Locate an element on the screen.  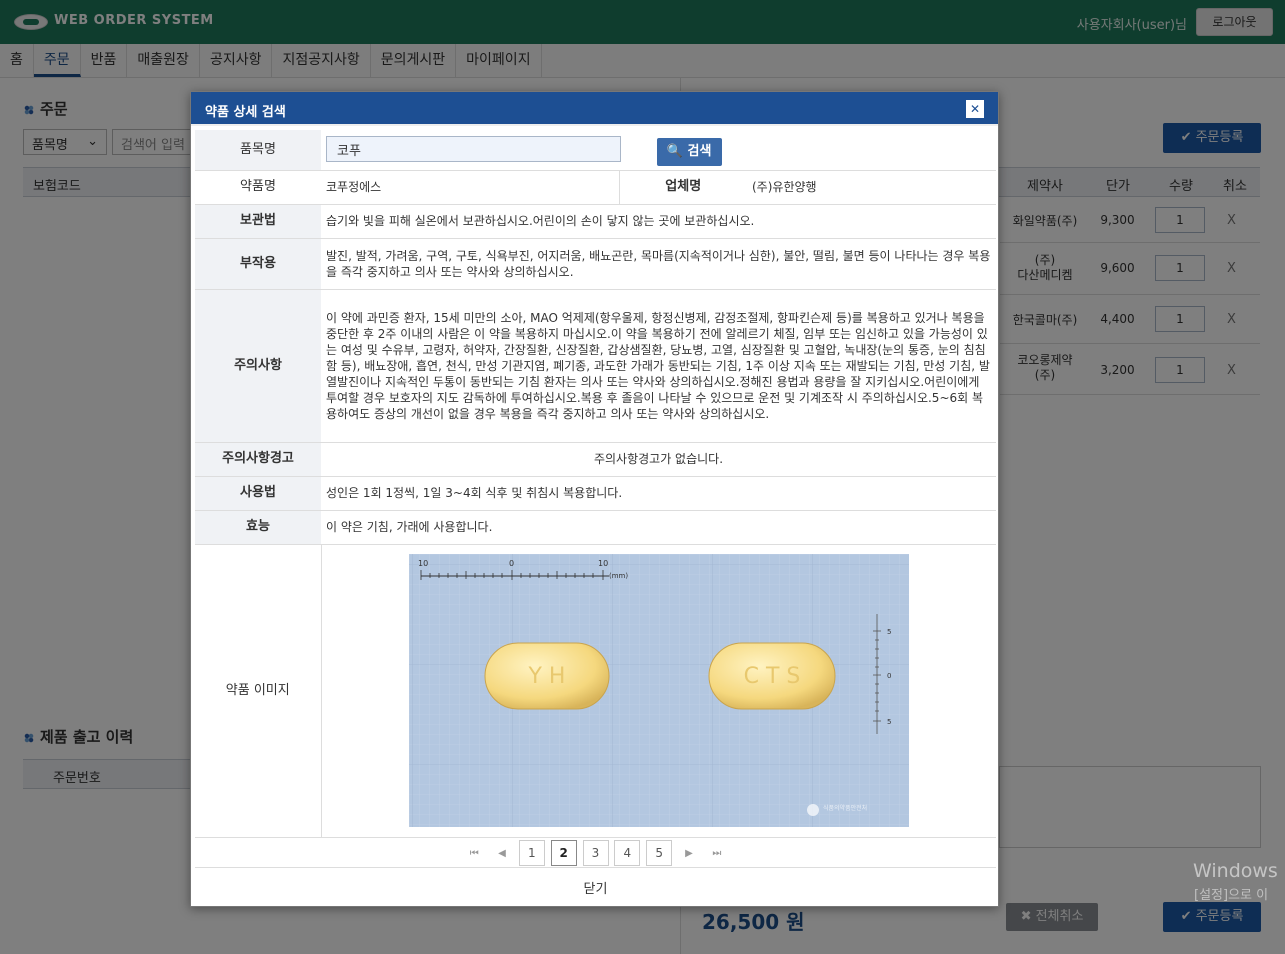
warning-label: 주의사항경고 is located at coordinates (258, 459).